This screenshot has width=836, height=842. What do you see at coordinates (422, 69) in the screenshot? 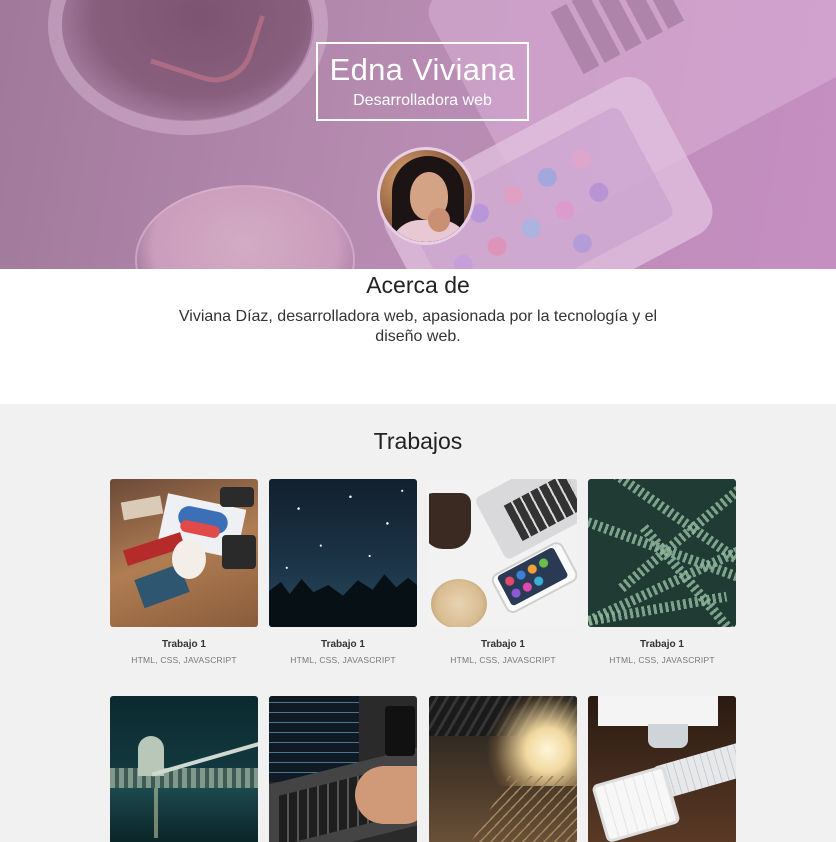
I see `site-name: Edna Viviana` at bounding box center [422, 69].